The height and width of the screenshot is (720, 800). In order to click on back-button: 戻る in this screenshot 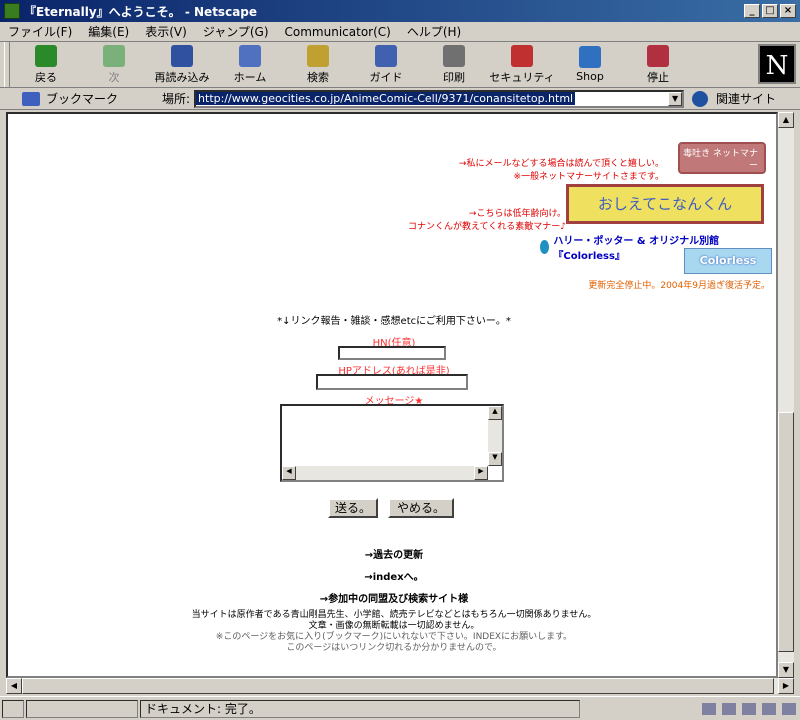, I will do `click(46, 64)`.